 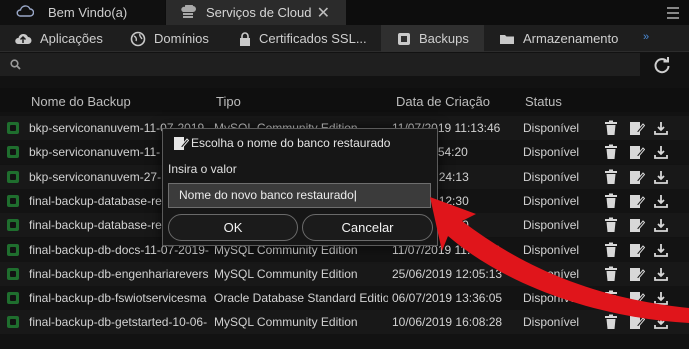 What do you see at coordinates (202, 169) in the screenshot?
I see `dialog-input-label: Insira o valor` at bounding box center [202, 169].